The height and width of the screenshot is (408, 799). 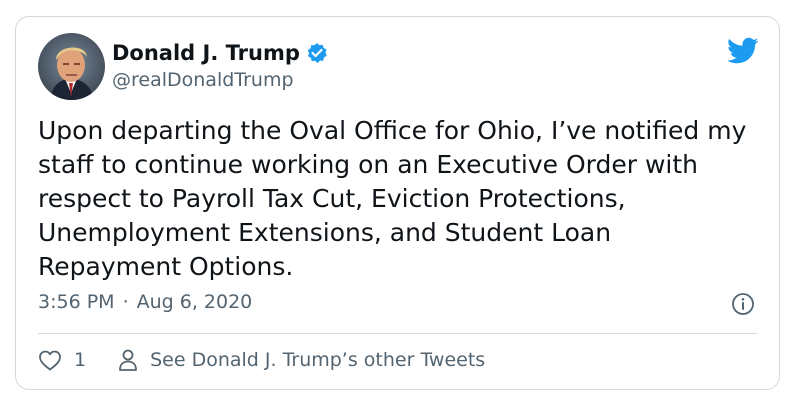 I want to click on verified-badge-icon, so click(x=317, y=53).